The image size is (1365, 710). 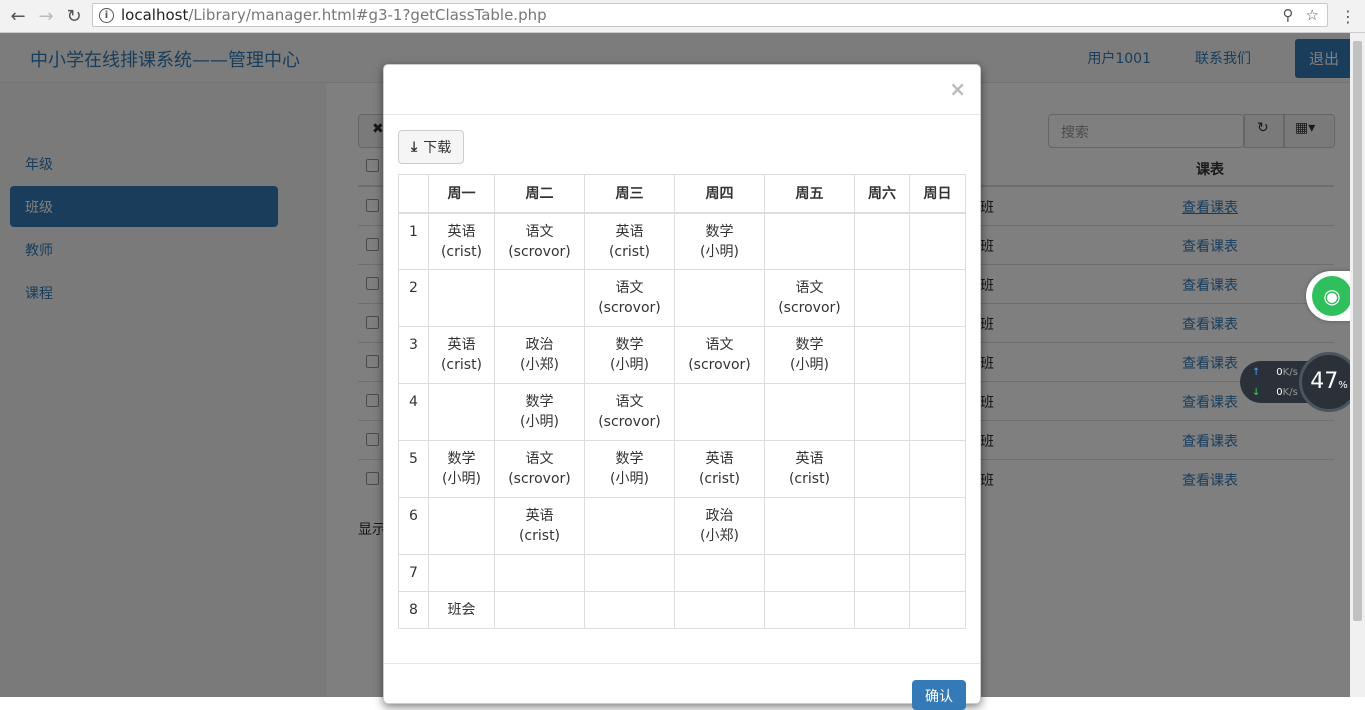 What do you see at coordinates (74, 16) in the screenshot?
I see `reload-icon: ↻` at bounding box center [74, 16].